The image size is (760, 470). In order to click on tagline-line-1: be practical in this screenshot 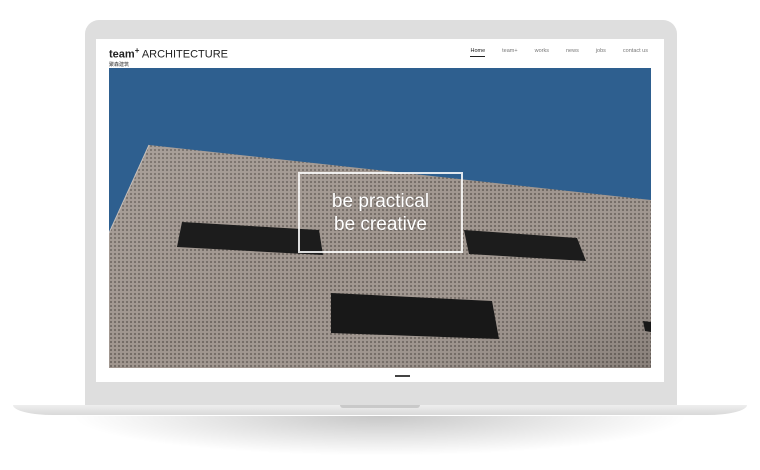, I will do `click(380, 201)`.